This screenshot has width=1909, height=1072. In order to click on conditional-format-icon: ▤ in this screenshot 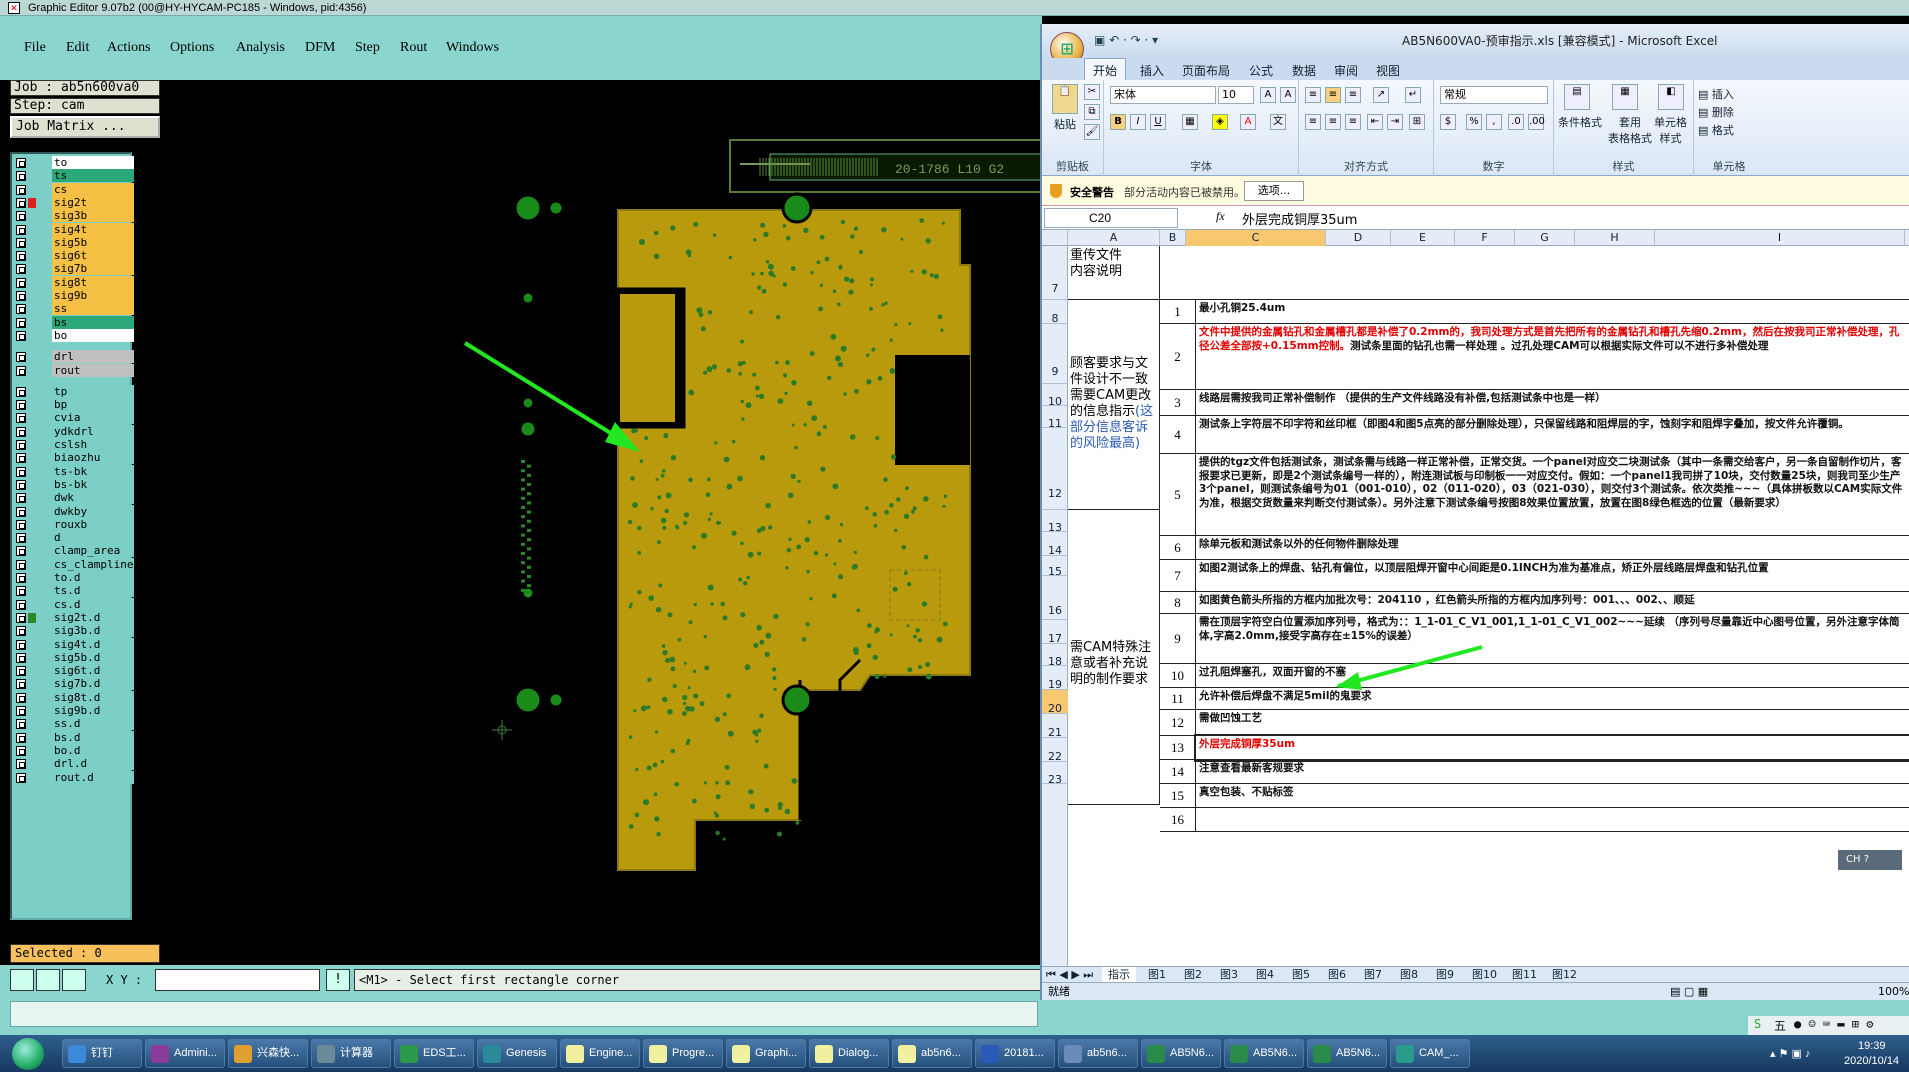, I will do `click(1577, 97)`.